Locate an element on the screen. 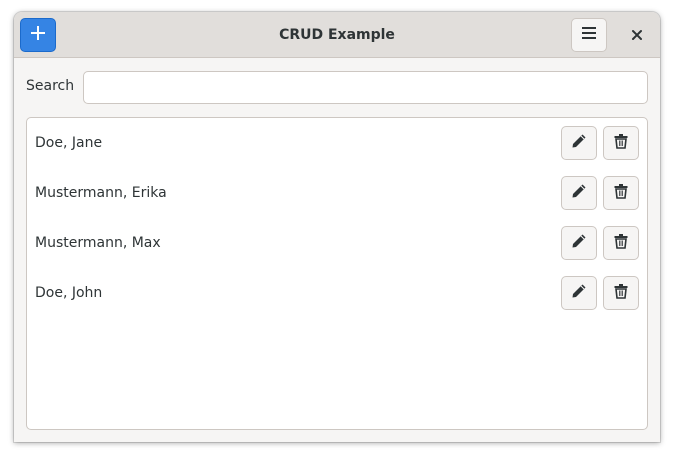 Image resolution: width=674 pixels, height=459 pixels. header-bar: CRUD Example is located at coordinates (337, 35).